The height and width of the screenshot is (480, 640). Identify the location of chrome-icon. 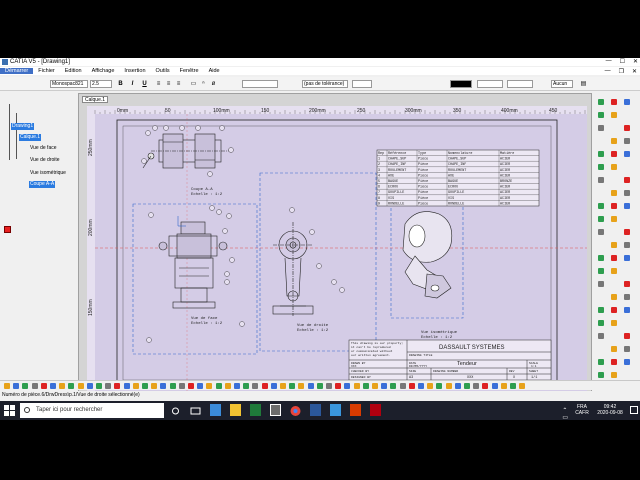
(295, 410).